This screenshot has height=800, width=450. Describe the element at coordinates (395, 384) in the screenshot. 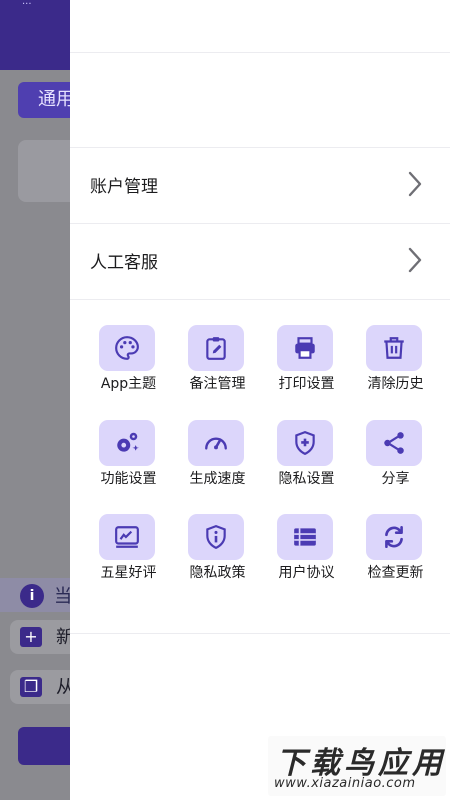

I see `grid-item-label: 清除历史` at that location.